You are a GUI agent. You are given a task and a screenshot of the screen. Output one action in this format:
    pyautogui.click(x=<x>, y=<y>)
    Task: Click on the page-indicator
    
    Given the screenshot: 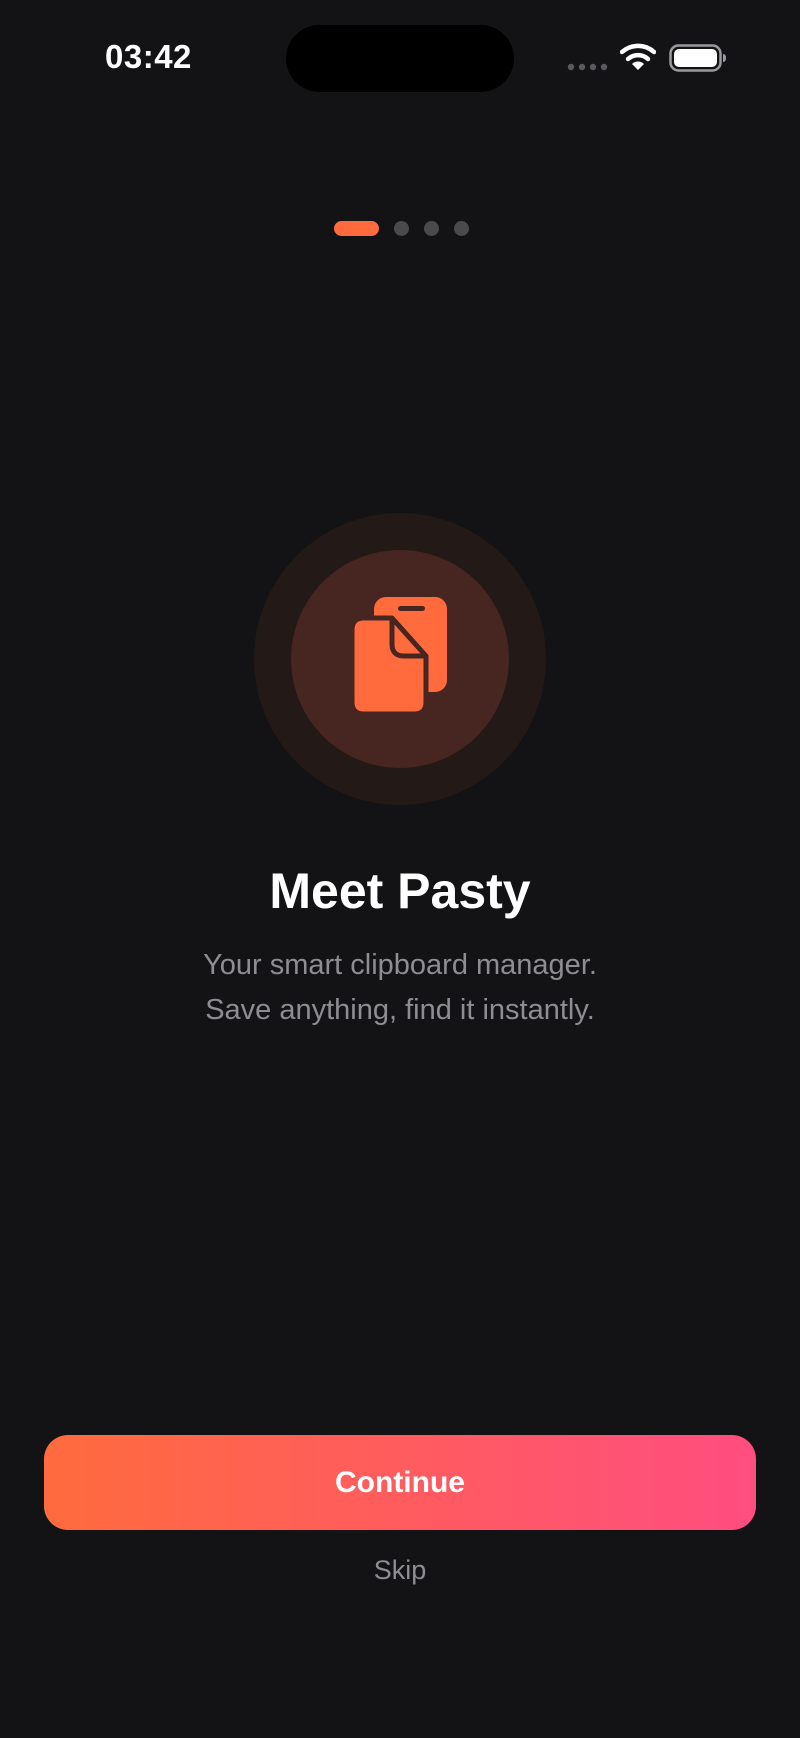 What is the action you would take?
    pyautogui.click(x=401, y=228)
    